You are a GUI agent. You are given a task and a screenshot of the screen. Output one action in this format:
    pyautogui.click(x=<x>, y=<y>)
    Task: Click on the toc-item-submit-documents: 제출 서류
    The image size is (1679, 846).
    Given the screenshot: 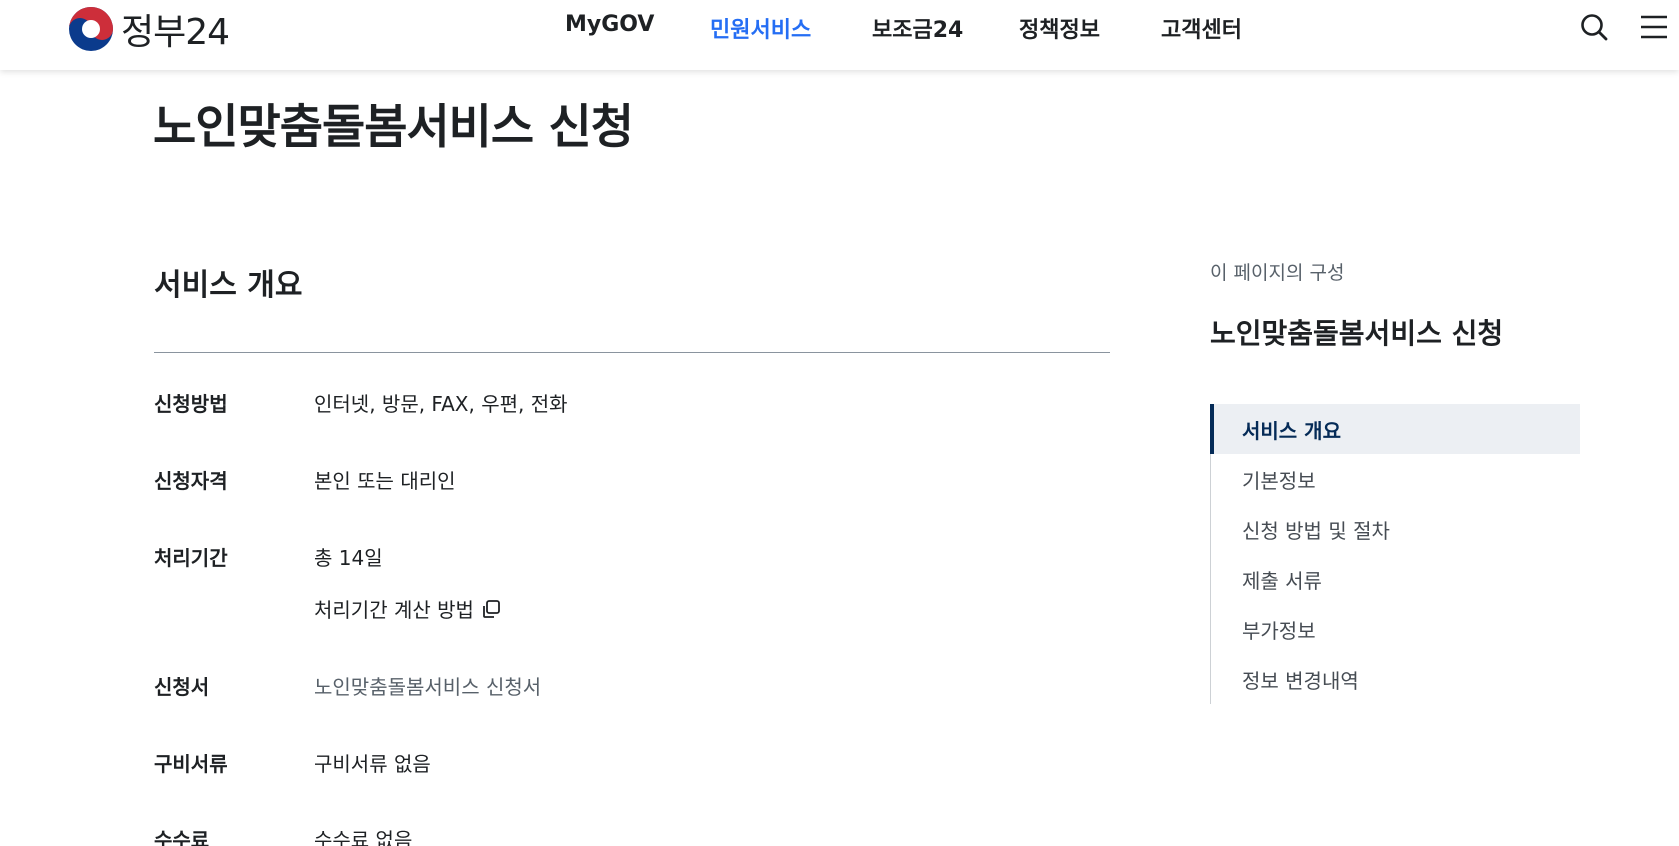 What is the action you would take?
    pyautogui.click(x=1396, y=579)
    